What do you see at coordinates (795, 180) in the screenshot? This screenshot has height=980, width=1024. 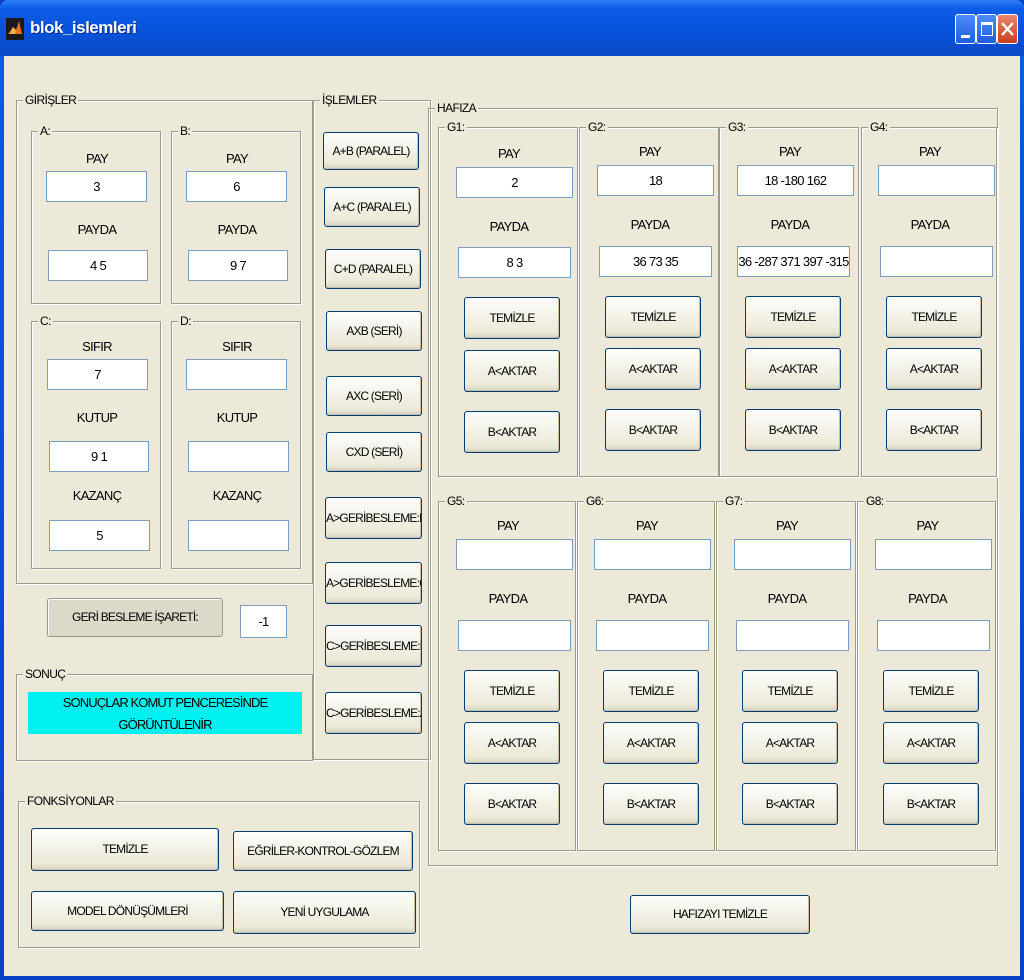 I see `g3-pay-field: 18 -180 162` at bounding box center [795, 180].